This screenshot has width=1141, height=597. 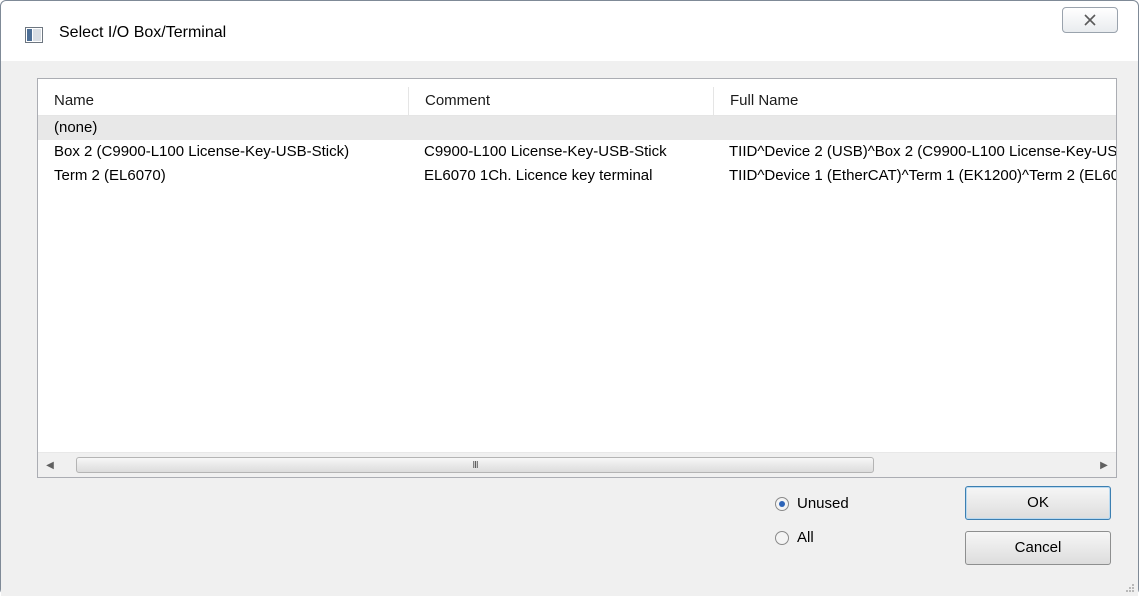 What do you see at coordinates (1038, 548) in the screenshot?
I see `cancel-button: Cancel` at bounding box center [1038, 548].